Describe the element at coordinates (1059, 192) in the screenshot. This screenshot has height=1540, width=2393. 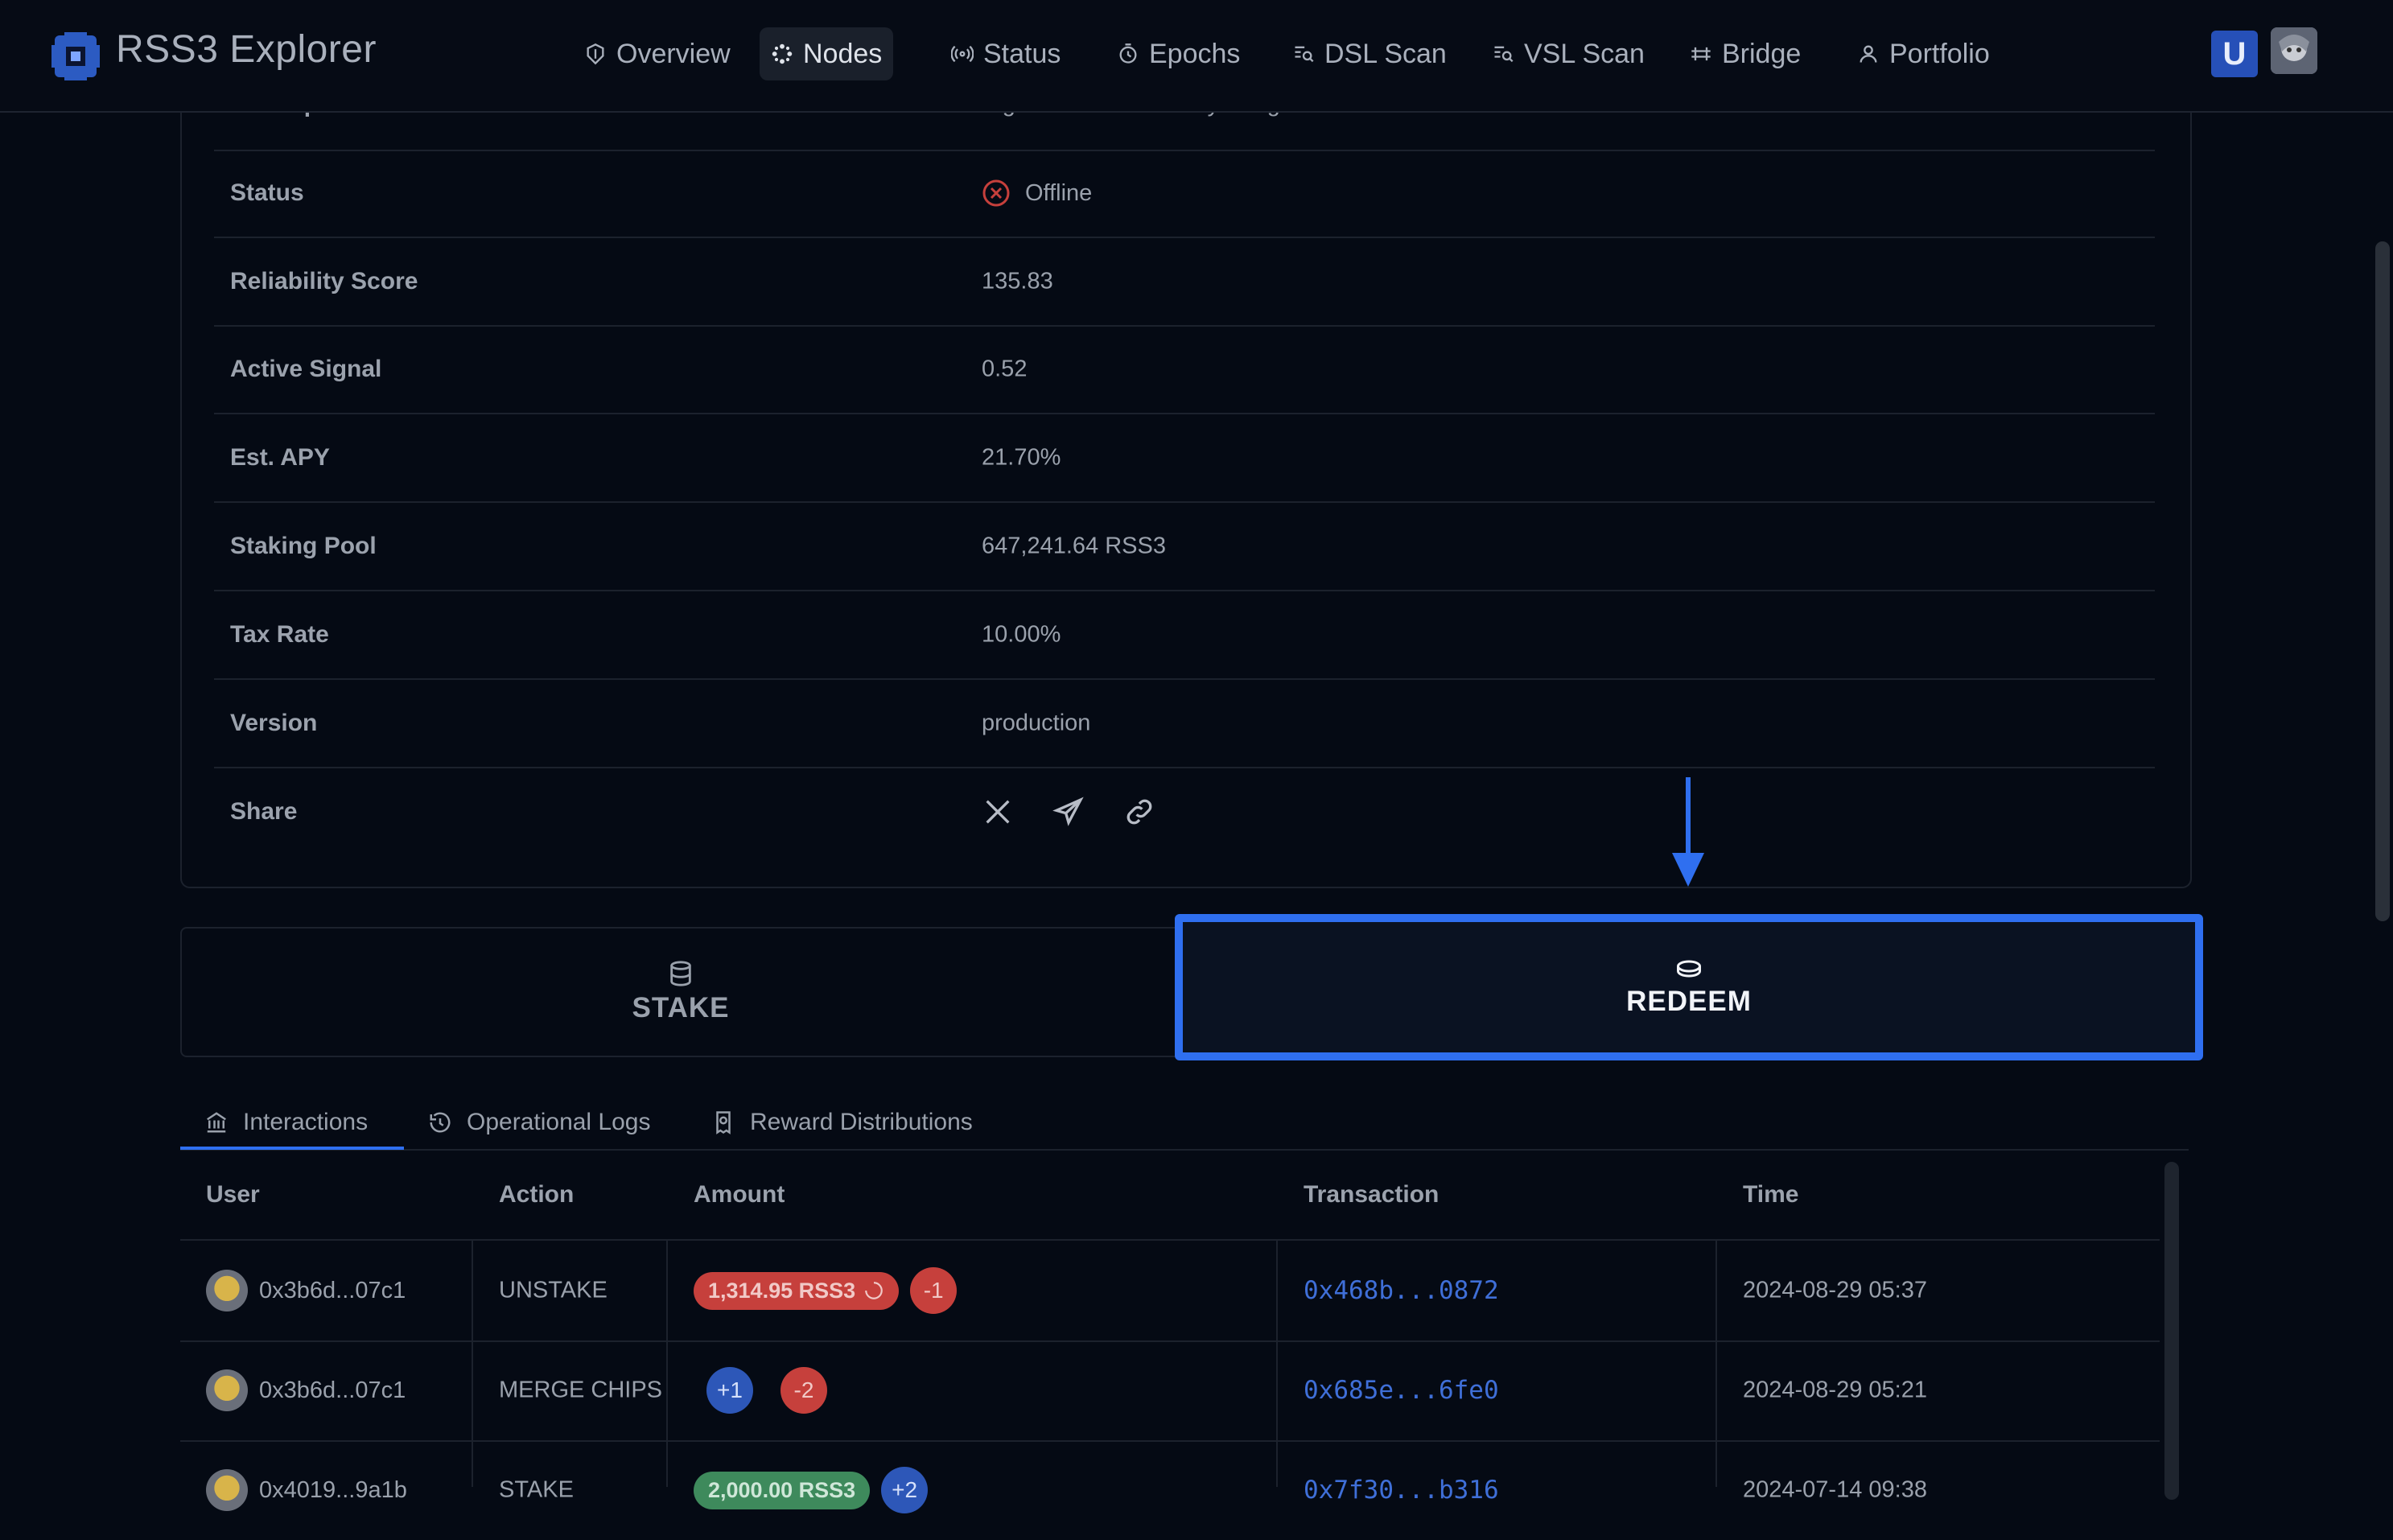
I see `status-text: Offline` at that location.